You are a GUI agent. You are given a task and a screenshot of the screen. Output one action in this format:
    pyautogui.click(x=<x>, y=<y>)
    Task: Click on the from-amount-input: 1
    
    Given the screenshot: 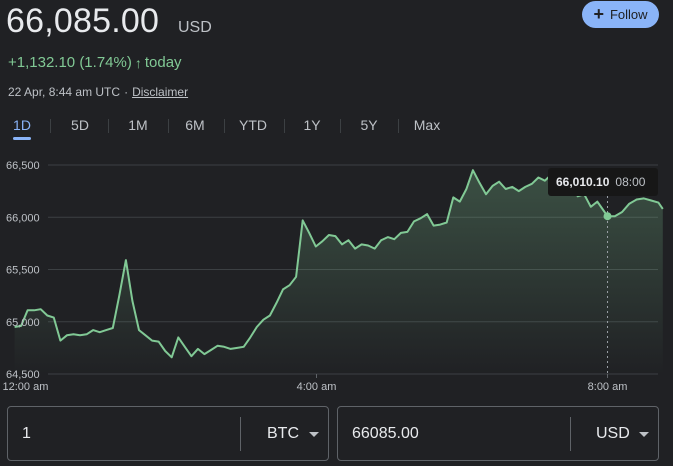 What is the action you would take?
    pyautogui.click(x=26, y=434)
    